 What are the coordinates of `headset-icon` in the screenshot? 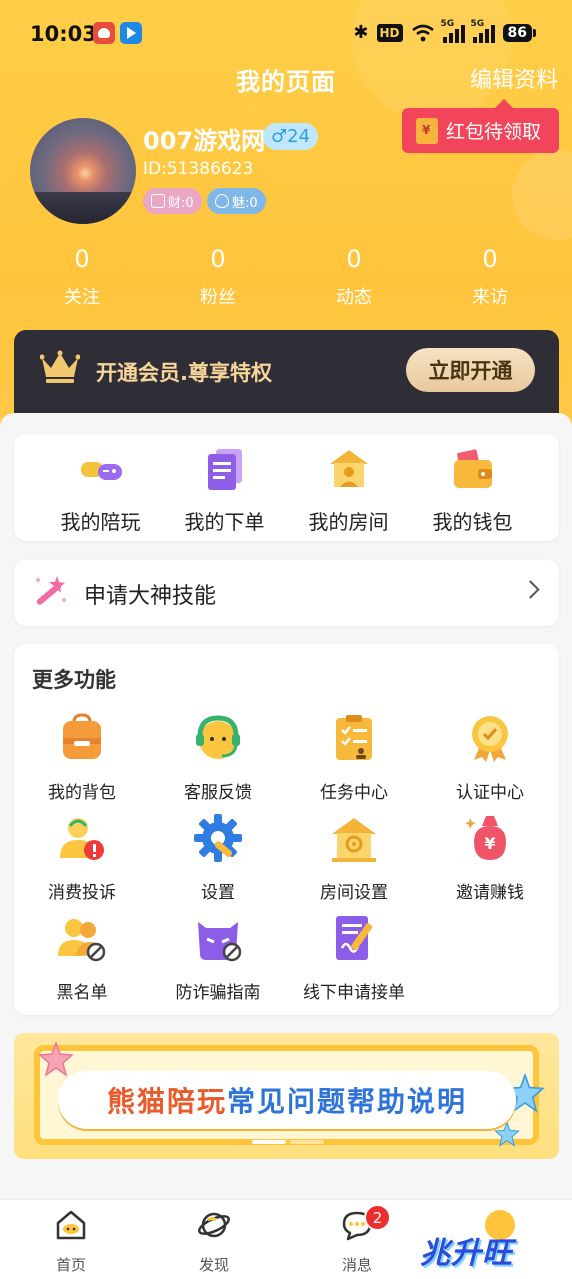 It's located at (218, 737).